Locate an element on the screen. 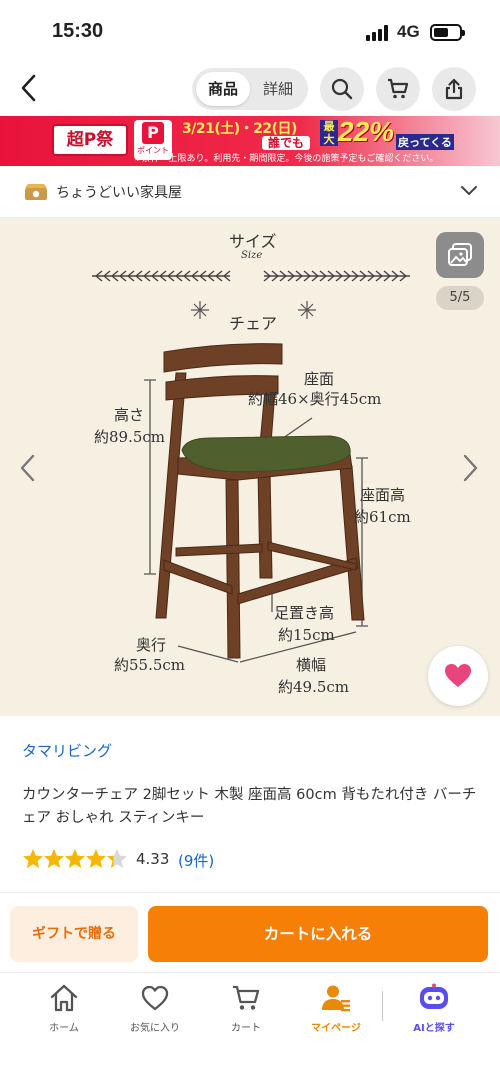 The height and width of the screenshot is (1080, 500). gallery-icon is located at coordinates (460, 254).